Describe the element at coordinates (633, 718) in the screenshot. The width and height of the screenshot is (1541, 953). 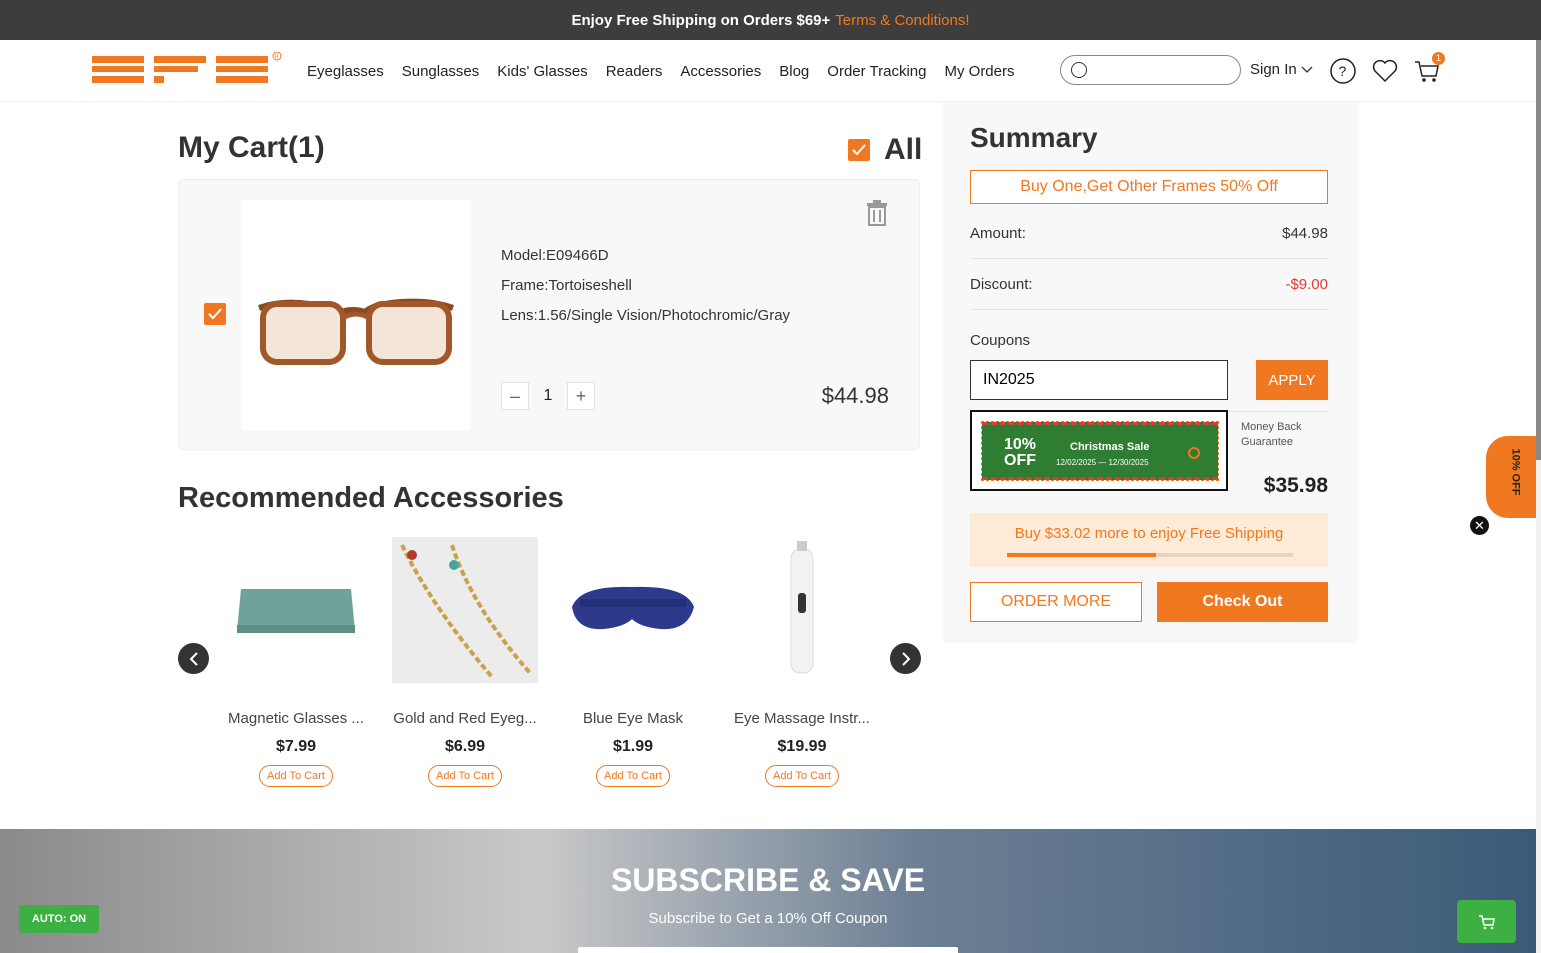
I see `product-name: Blue Eye Mask` at that location.